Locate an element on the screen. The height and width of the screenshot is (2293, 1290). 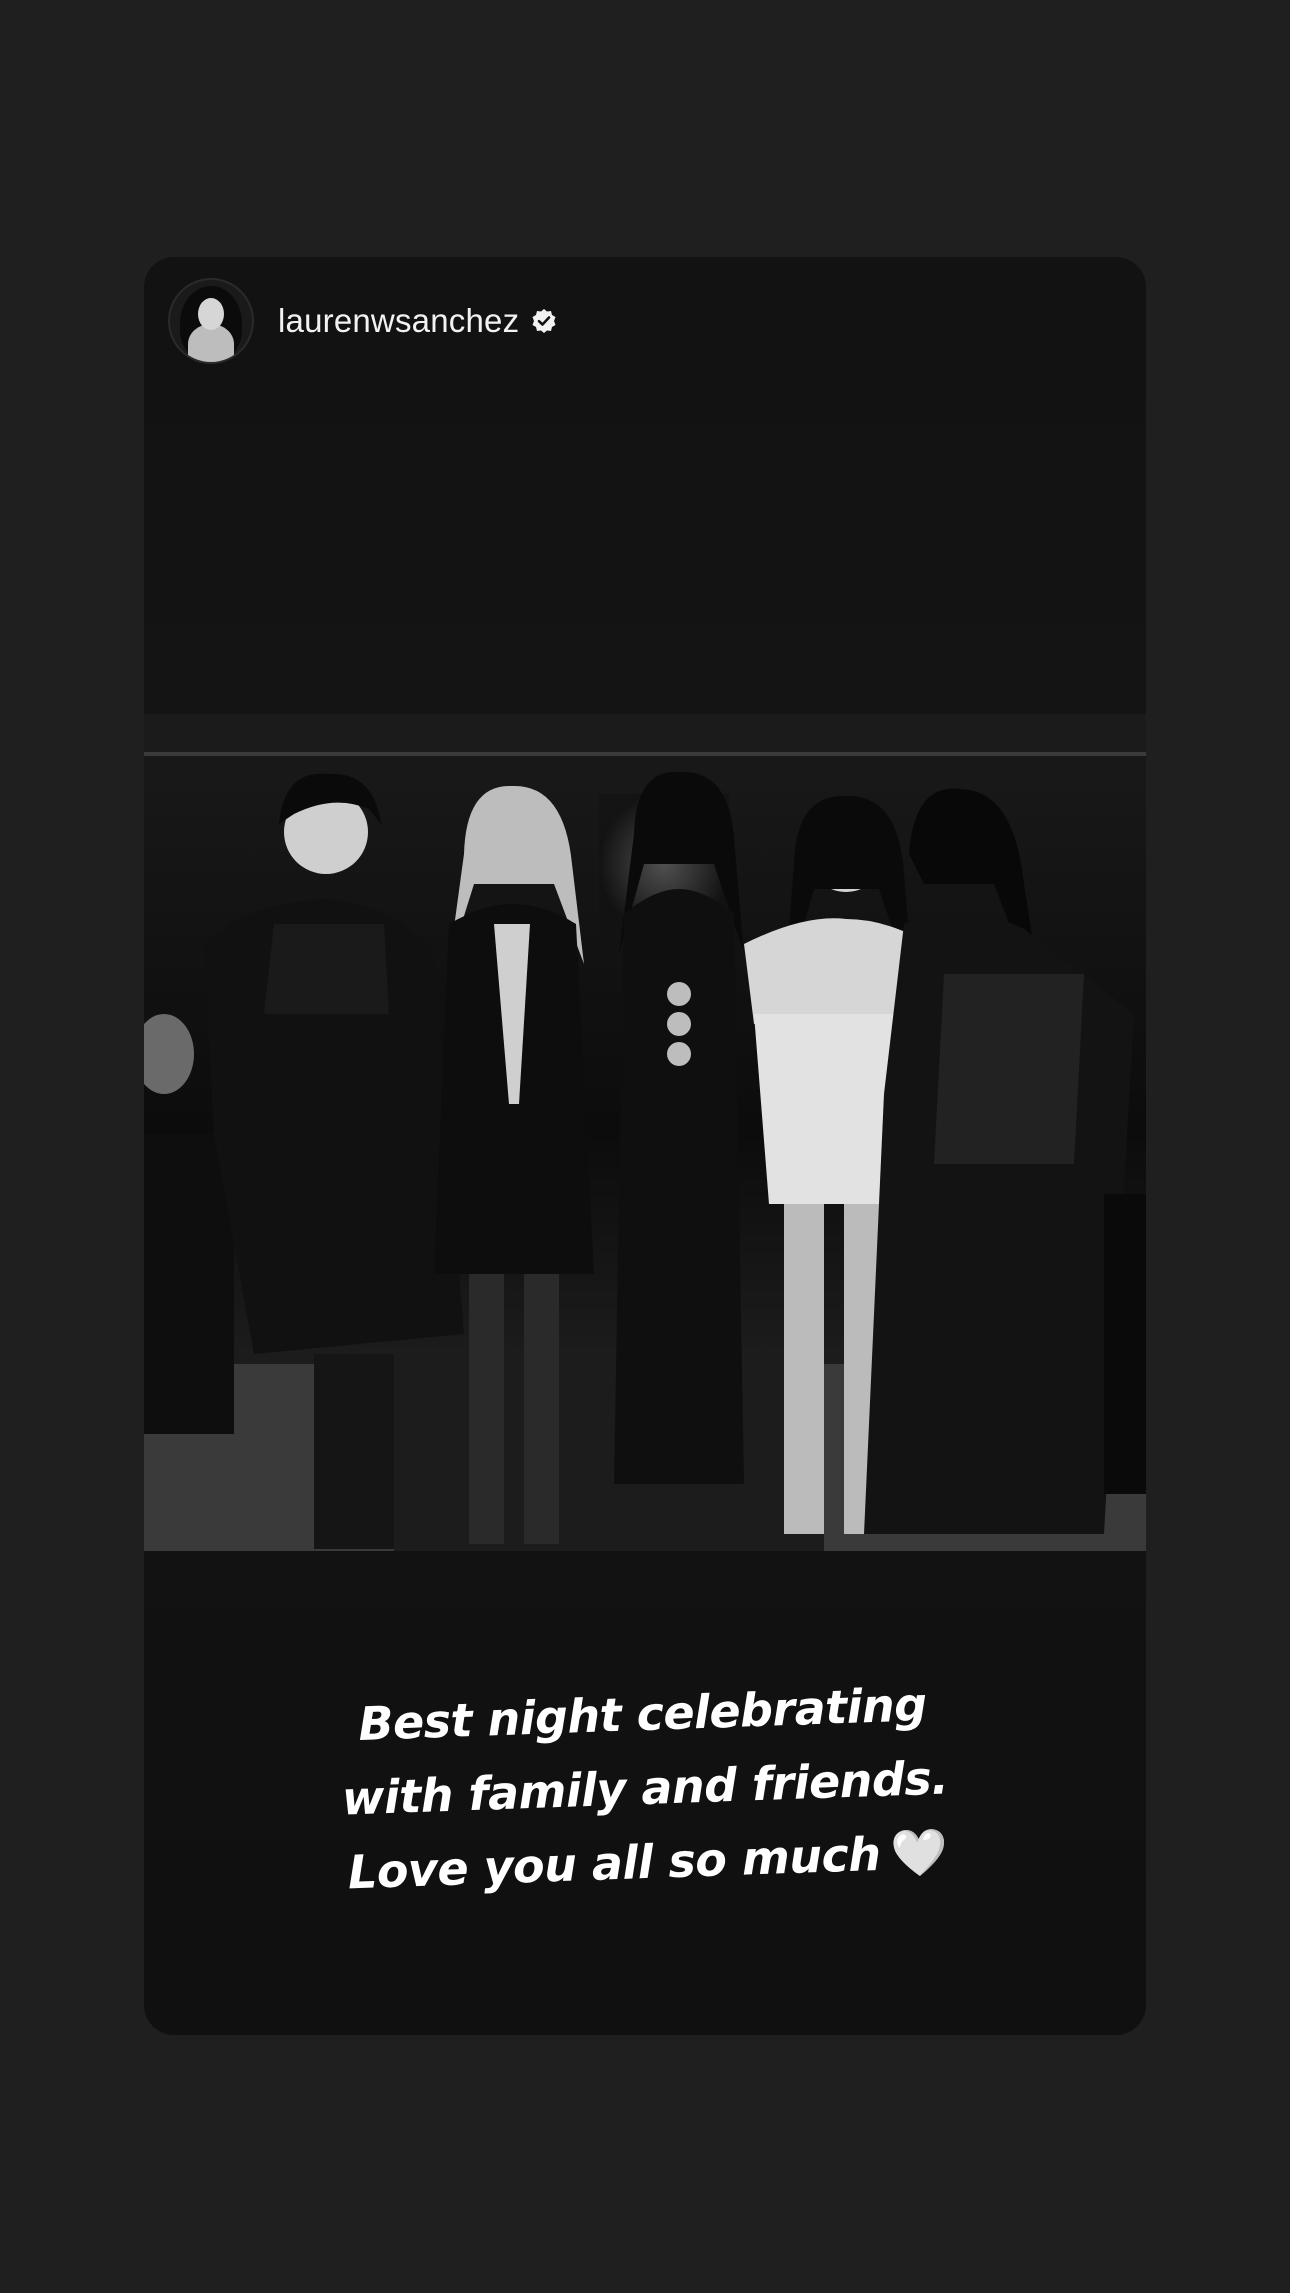
avatar-face-shape is located at coordinates (211, 314).